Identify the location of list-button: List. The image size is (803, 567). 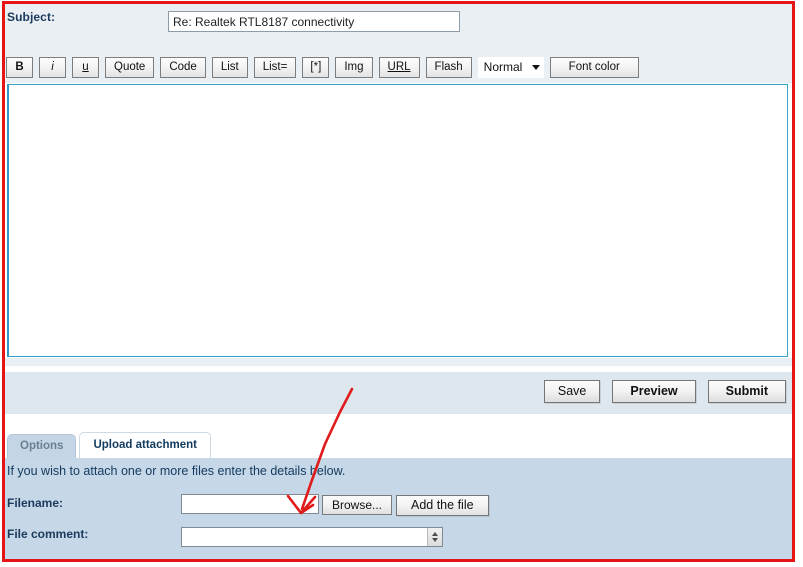
(229, 67).